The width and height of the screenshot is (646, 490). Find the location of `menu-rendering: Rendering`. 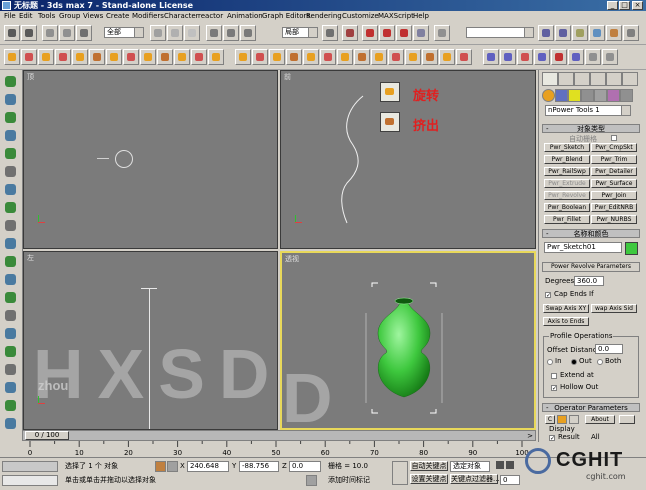

menu-rendering: Rendering is located at coordinates (324, 16).